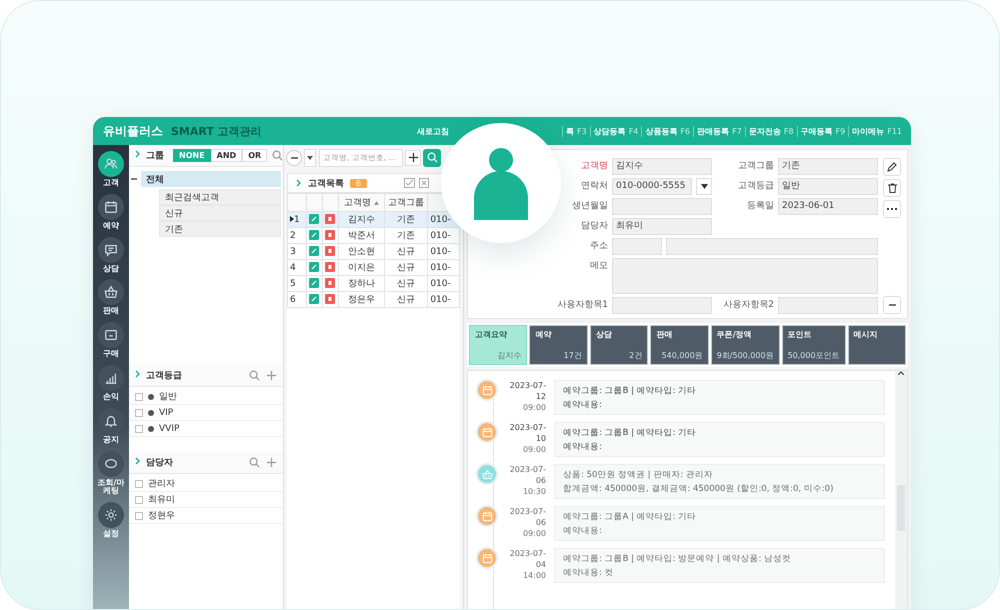  Describe the element at coordinates (111, 473) in the screenshot. I see `nav-button: 조회/마케팅` at that location.